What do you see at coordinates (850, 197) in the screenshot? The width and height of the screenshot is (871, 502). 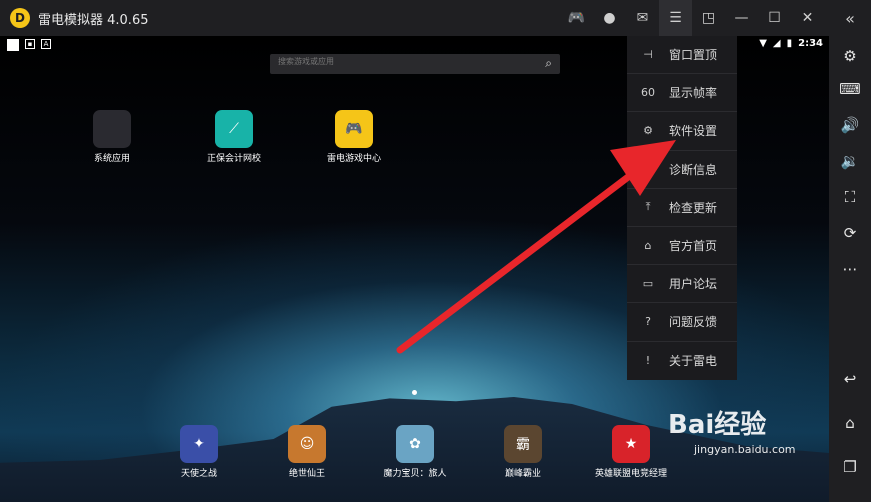 I see `fullscreen-icon: ⛶` at bounding box center [850, 197].